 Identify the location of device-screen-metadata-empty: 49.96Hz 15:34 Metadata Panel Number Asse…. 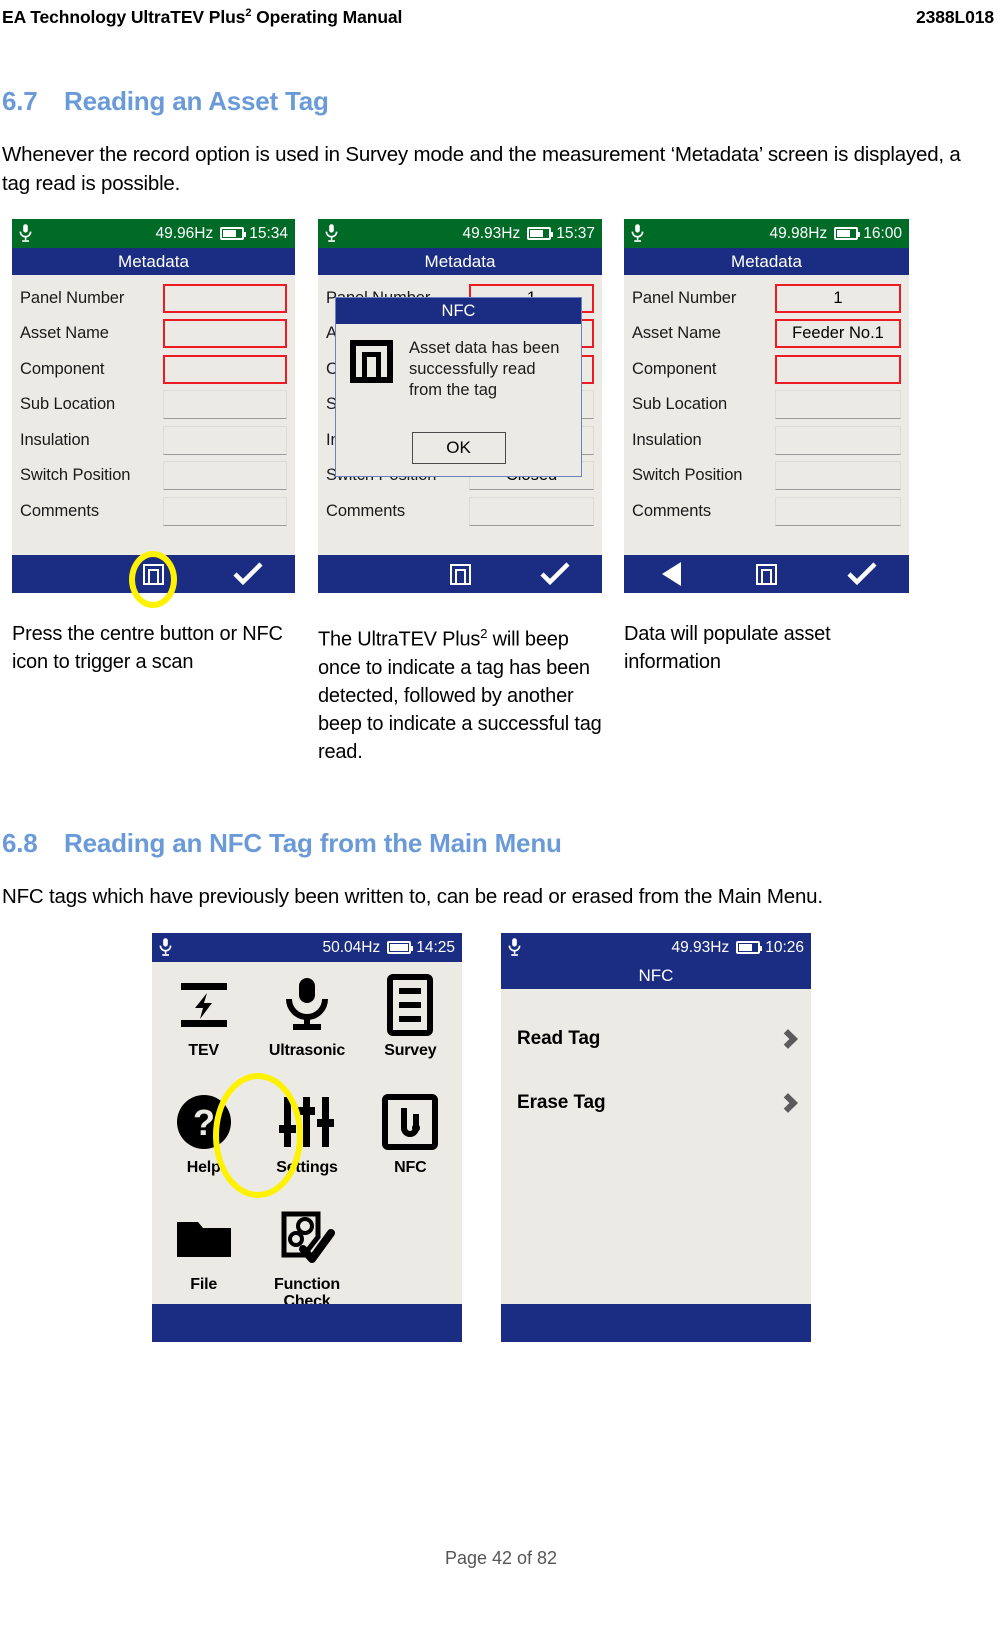
(153, 406).